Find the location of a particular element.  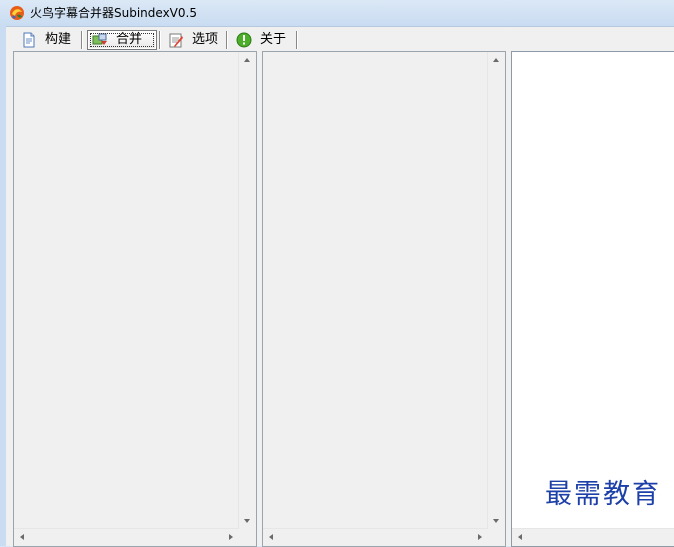

build-label: 构建 is located at coordinates (58, 39).